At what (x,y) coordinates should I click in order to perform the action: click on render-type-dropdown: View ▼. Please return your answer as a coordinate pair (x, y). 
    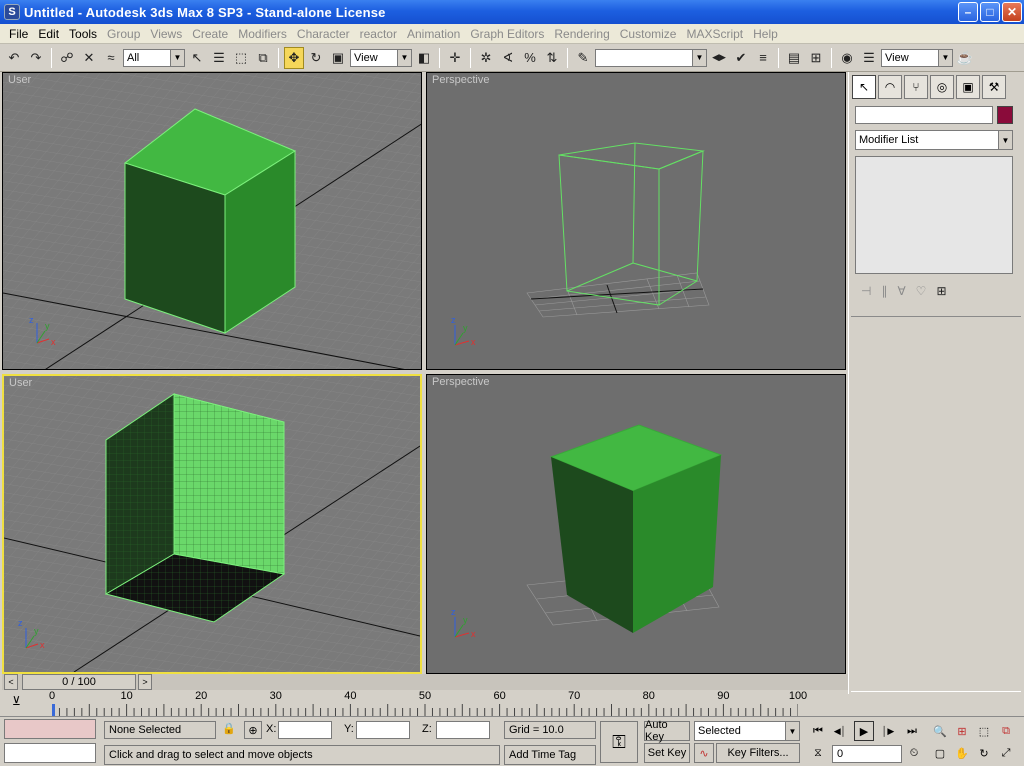
    Looking at the image, I should click on (917, 57).